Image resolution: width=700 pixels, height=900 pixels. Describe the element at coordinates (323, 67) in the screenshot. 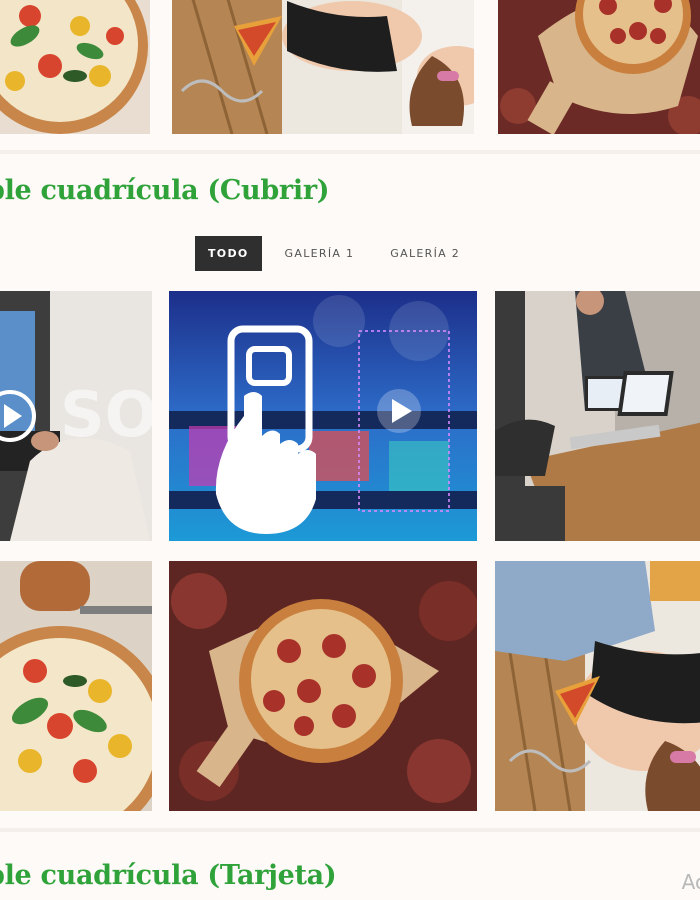

I see `gallery-image-woman-pizza-top` at that location.